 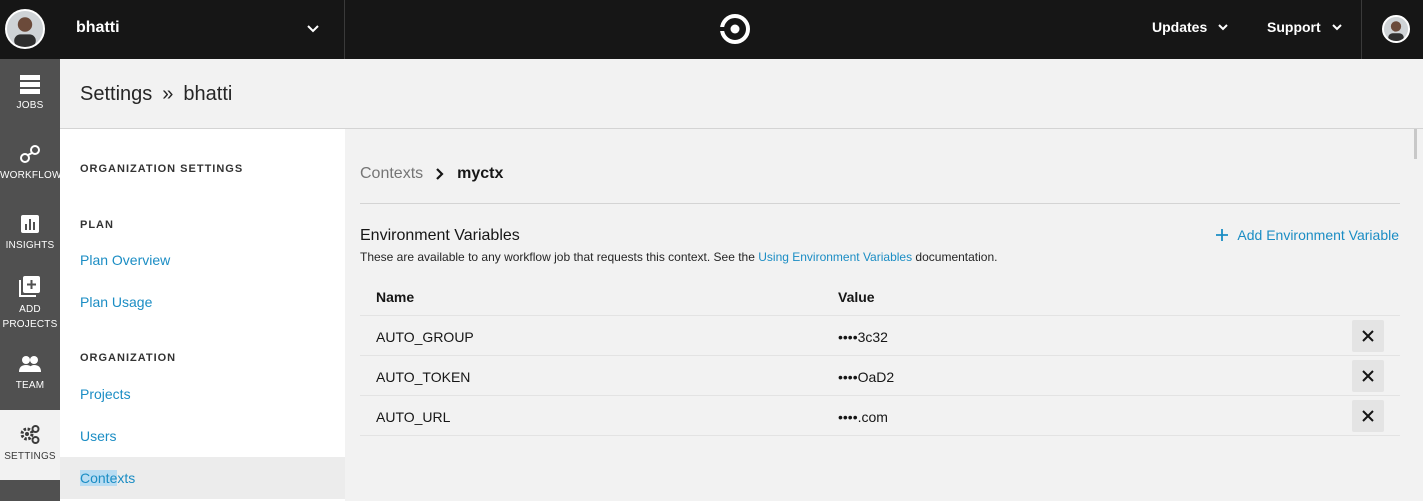 I want to click on nav-team: TEAM, so click(x=30, y=372).